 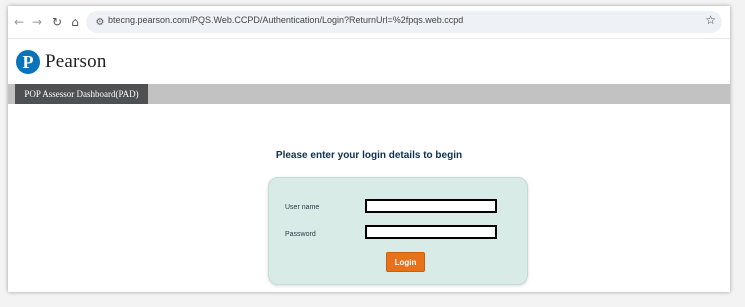 What do you see at coordinates (405, 262) in the screenshot?
I see `login-button: Login` at bounding box center [405, 262].